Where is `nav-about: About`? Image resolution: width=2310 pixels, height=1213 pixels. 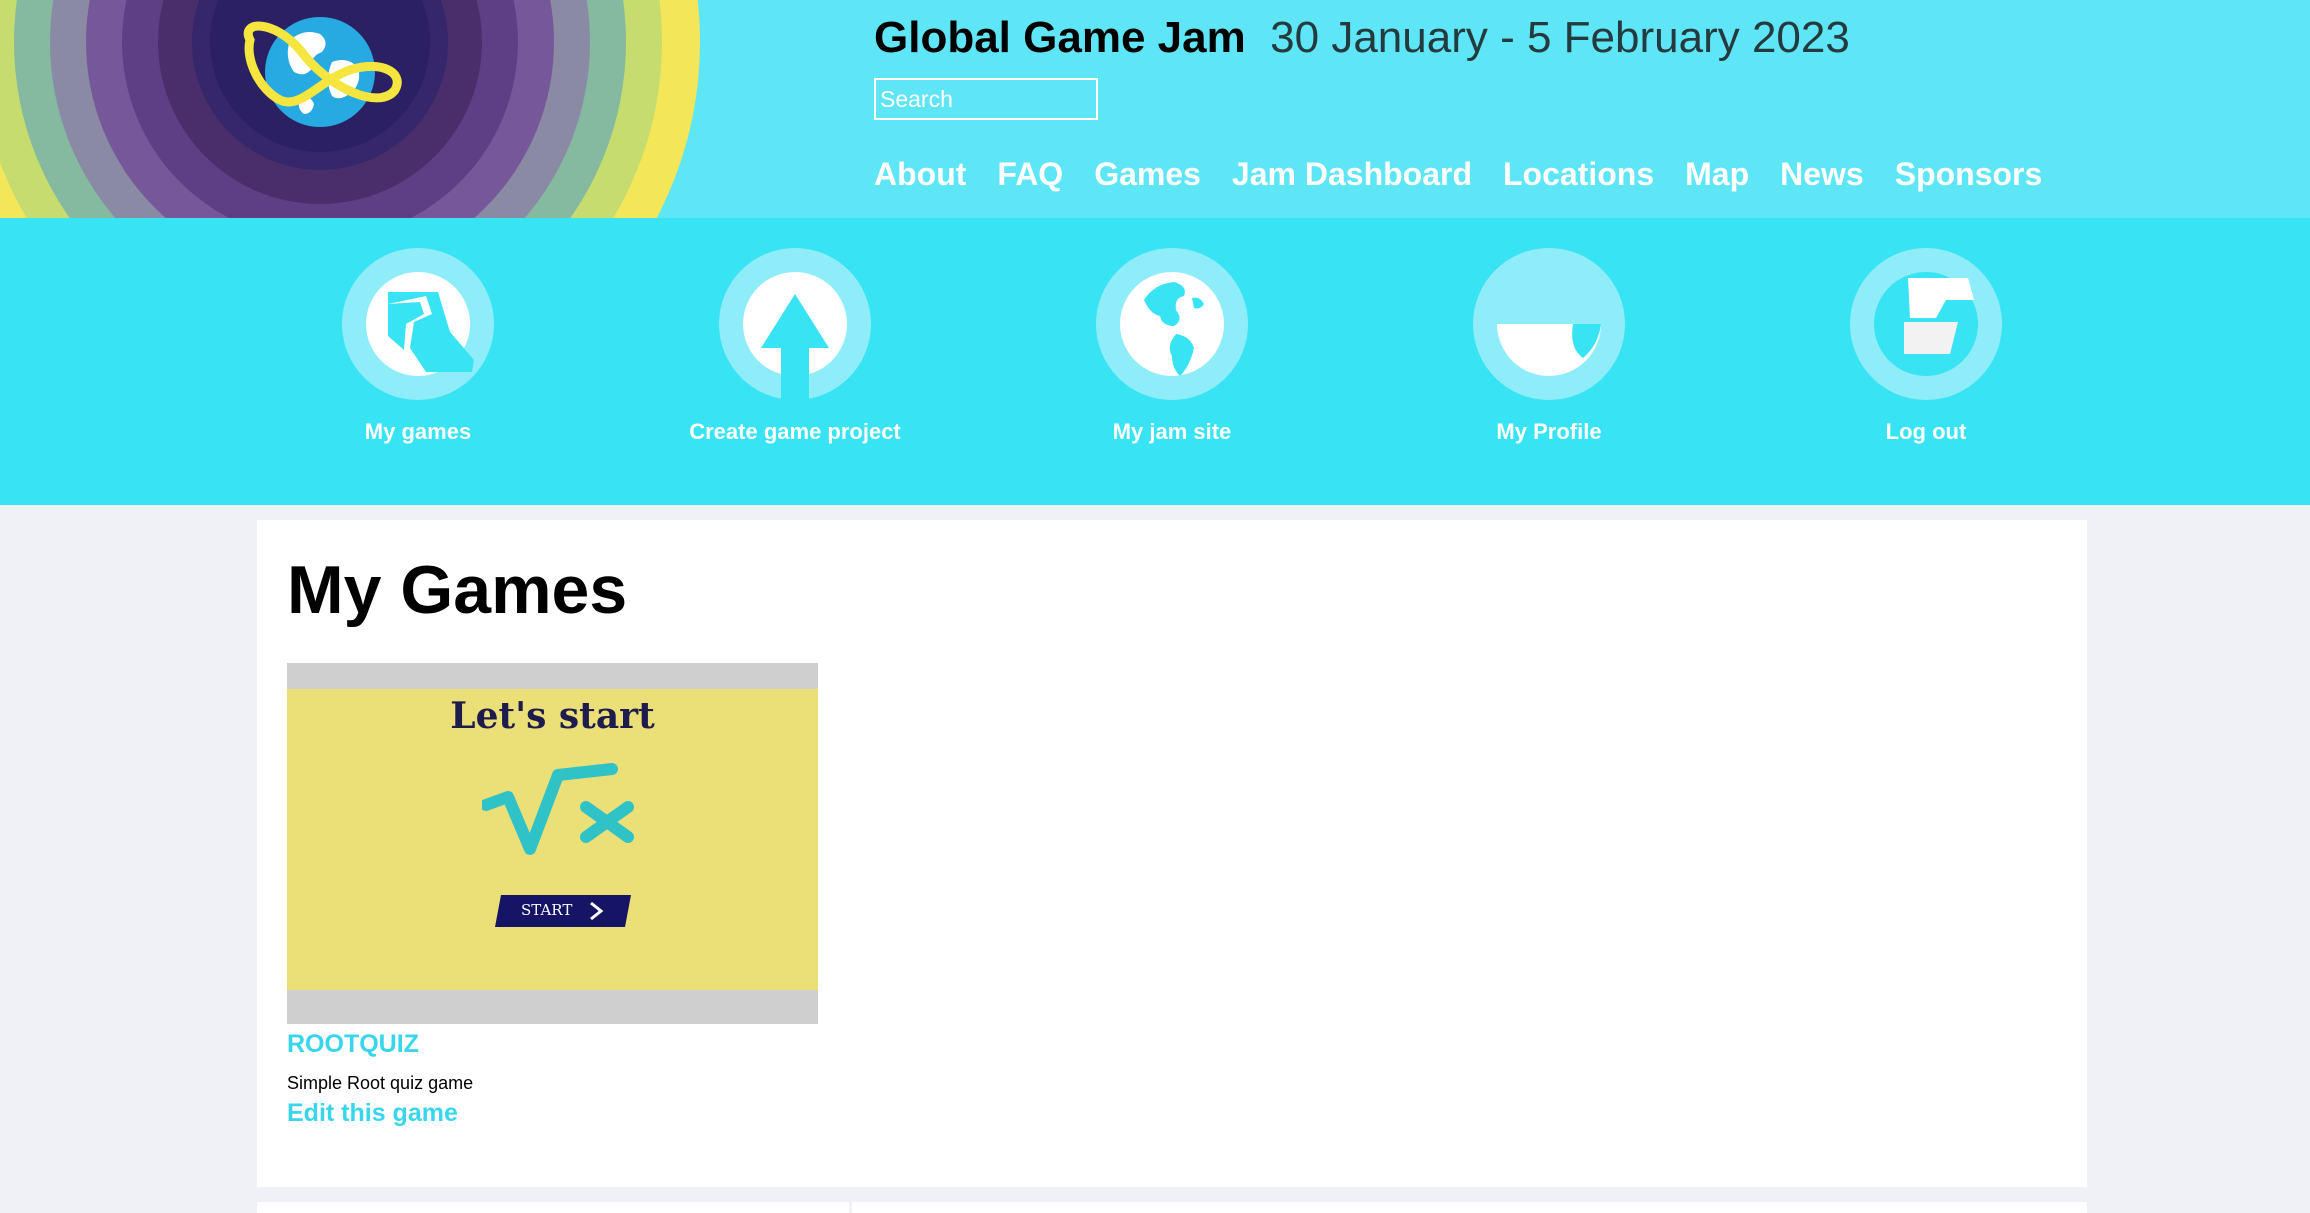 nav-about: About is located at coordinates (920, 174).